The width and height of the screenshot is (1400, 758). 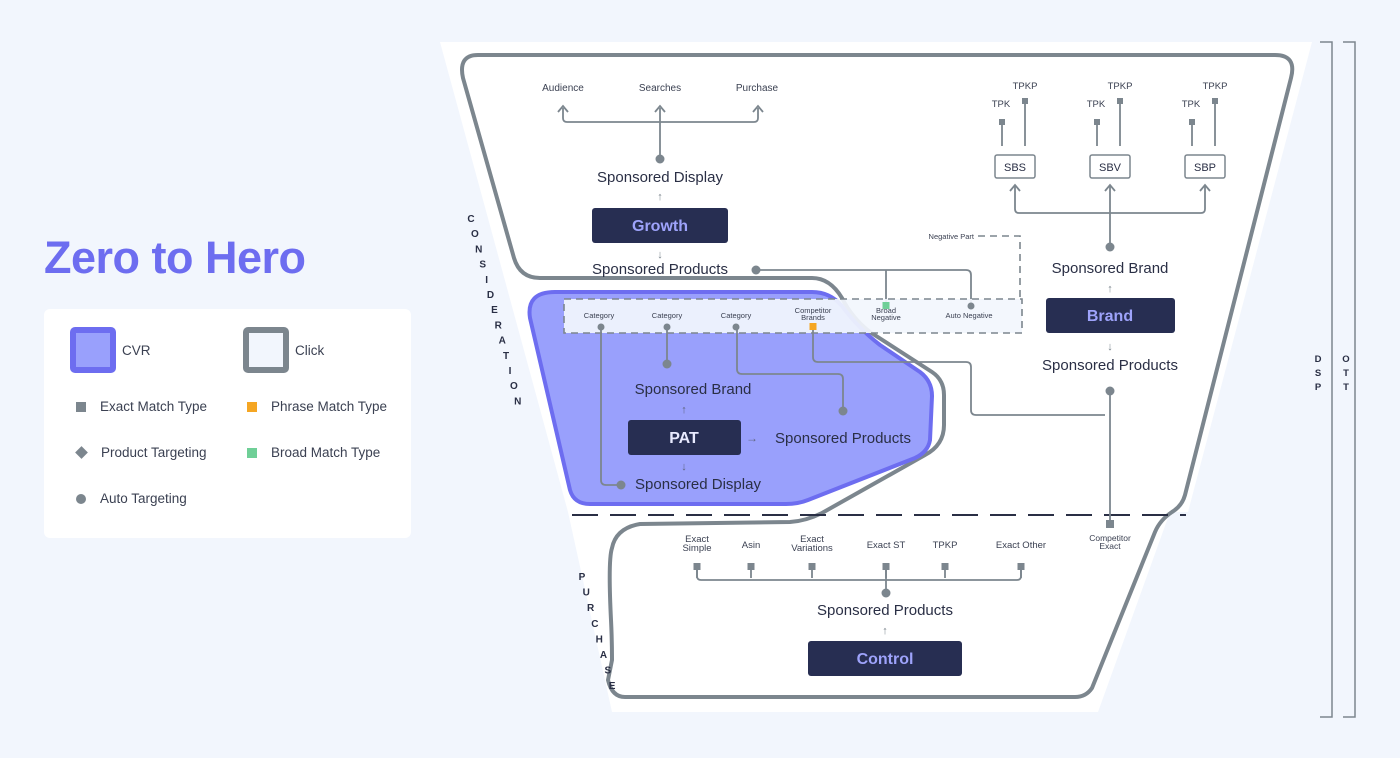 What do you see at coordinates (886, 545) in the screenshot?
I see `control-target-label: Exact ST` at bounding box center [886, 545].